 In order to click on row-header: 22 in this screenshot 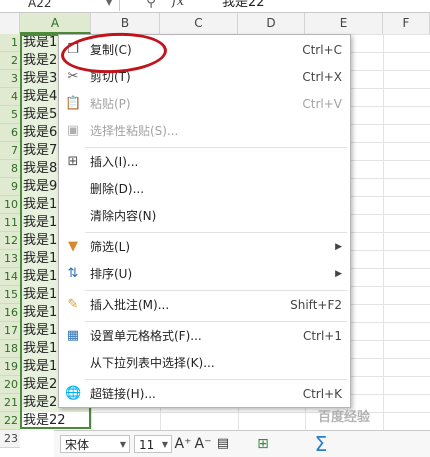, I will do `click(10, 421)`.